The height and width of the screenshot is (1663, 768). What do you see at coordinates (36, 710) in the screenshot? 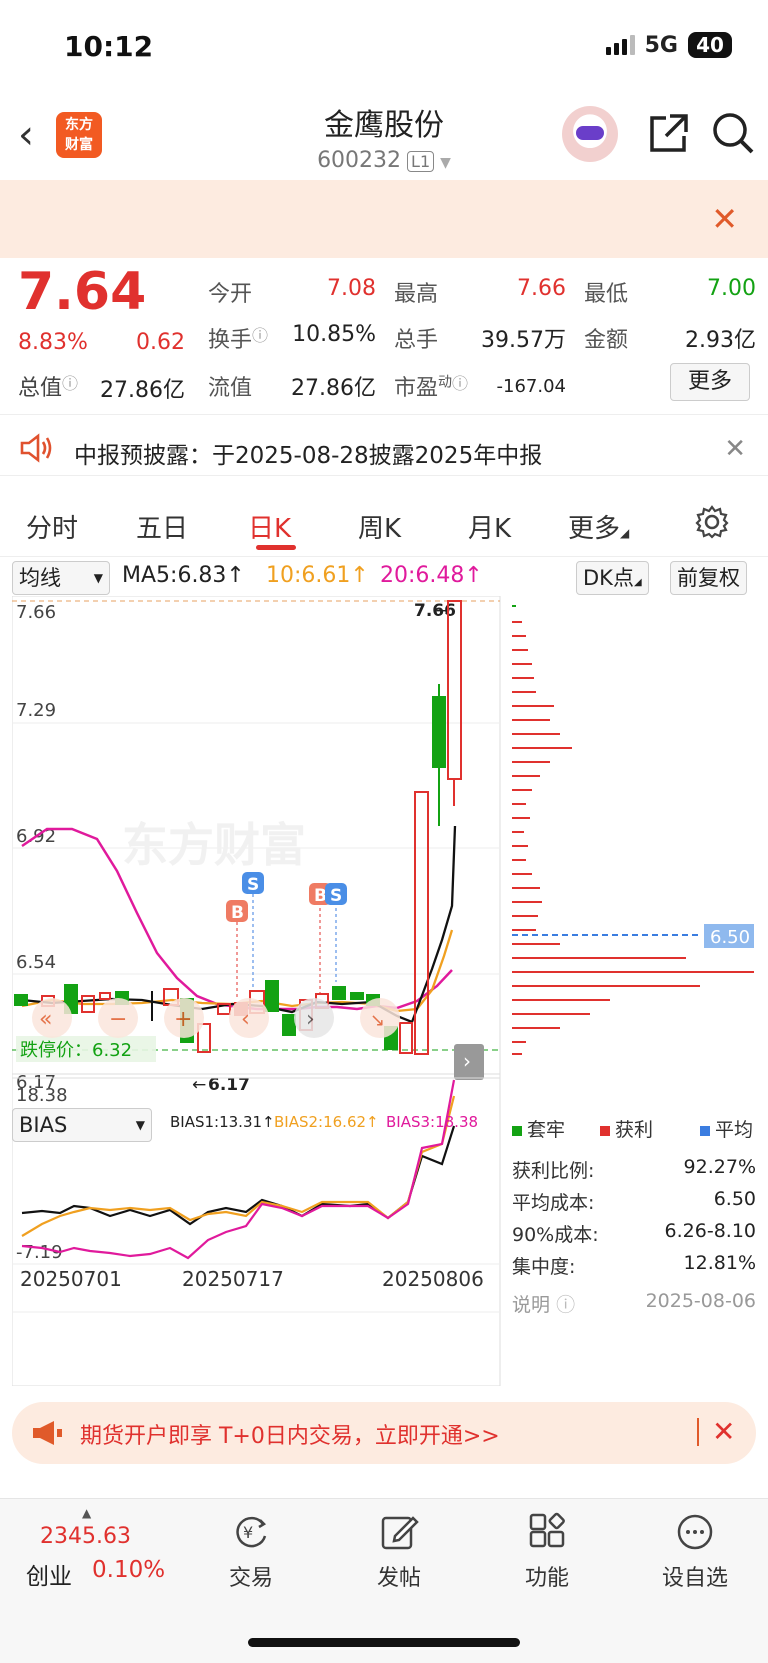
I see `y-label: 7.29` at bounding box center [36, 710].